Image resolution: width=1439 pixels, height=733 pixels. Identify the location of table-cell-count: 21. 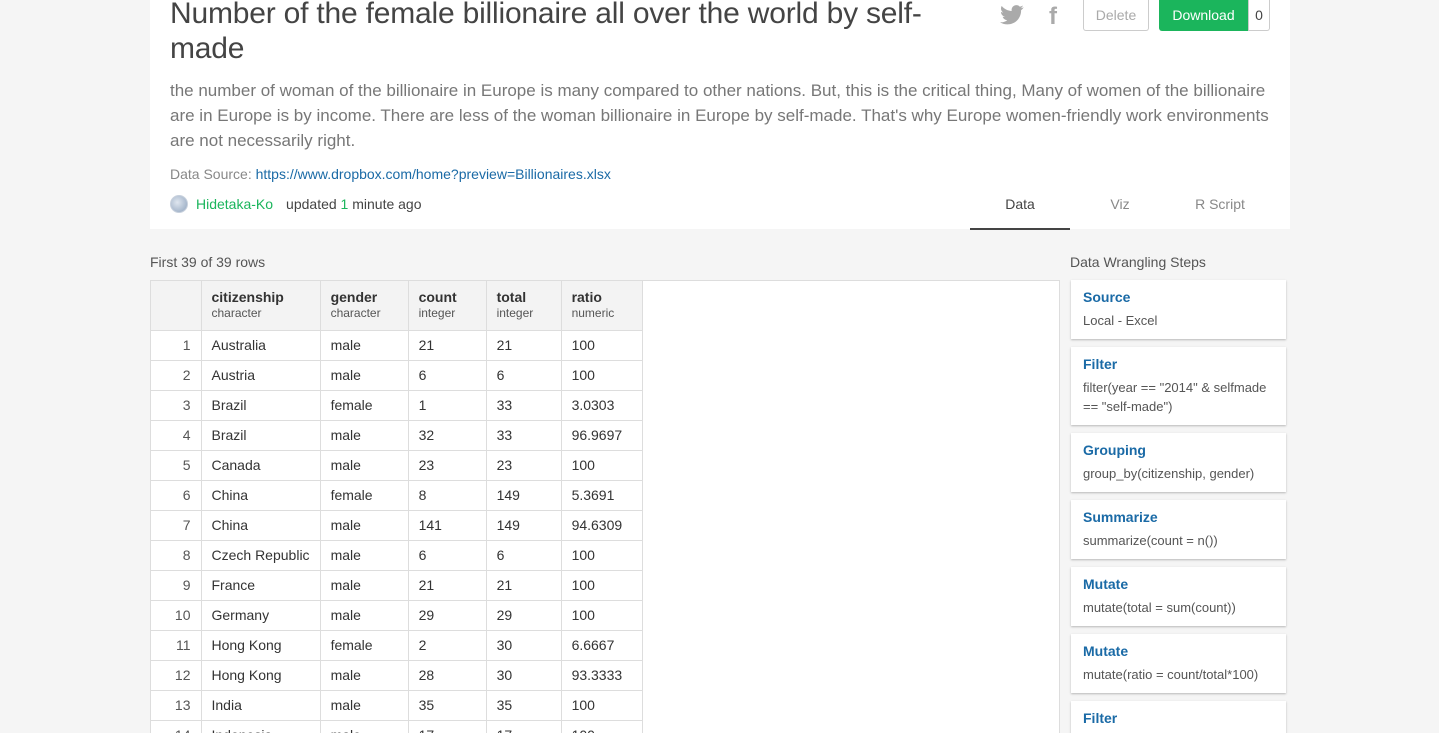
(447, 585).